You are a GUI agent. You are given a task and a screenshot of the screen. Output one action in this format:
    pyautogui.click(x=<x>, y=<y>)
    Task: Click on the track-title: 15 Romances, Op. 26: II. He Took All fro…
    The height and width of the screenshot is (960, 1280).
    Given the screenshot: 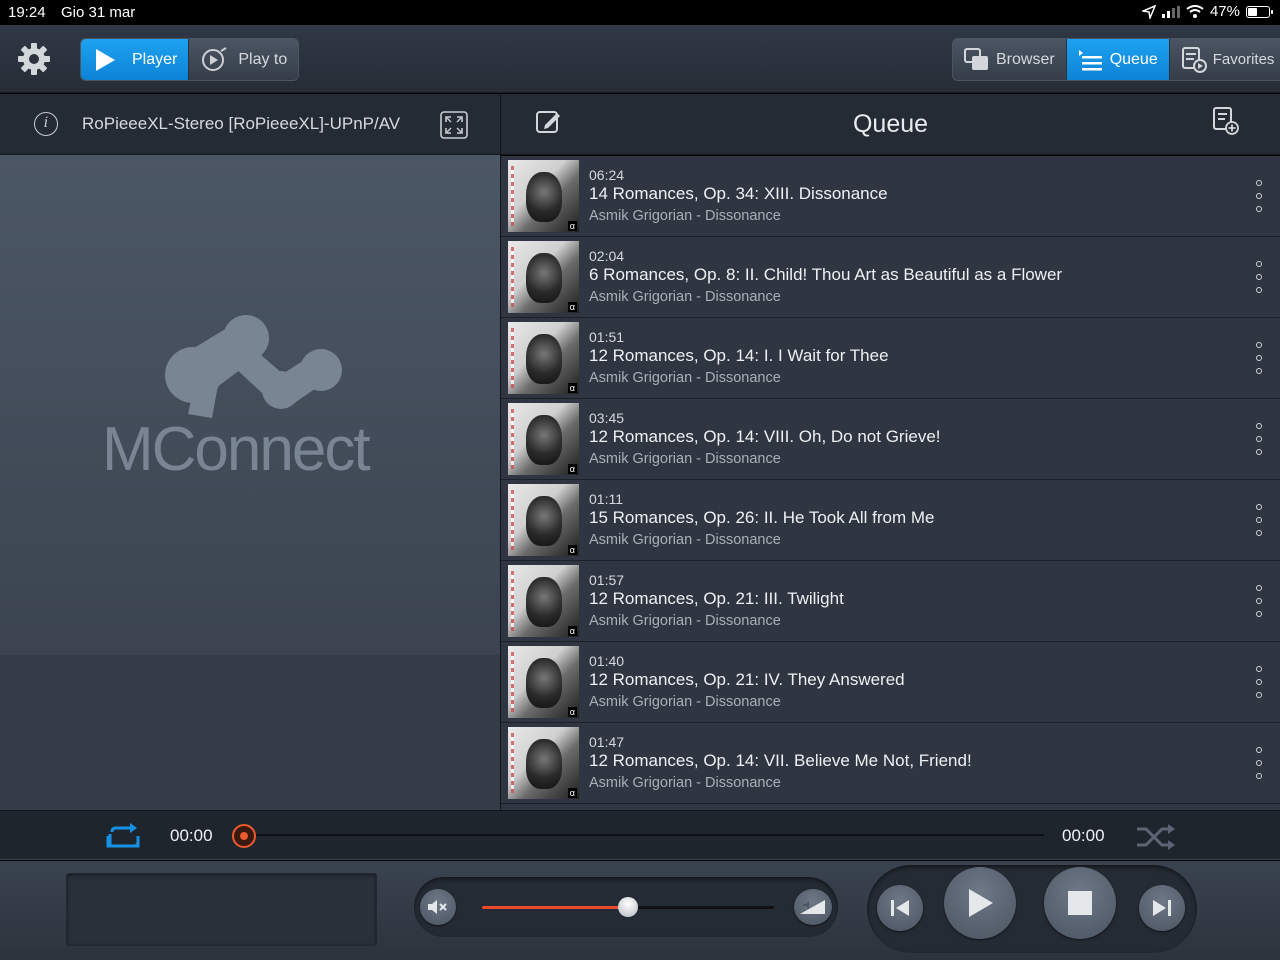 What is the action you would take?
    pyautogui.click(x=762, y=517)
    